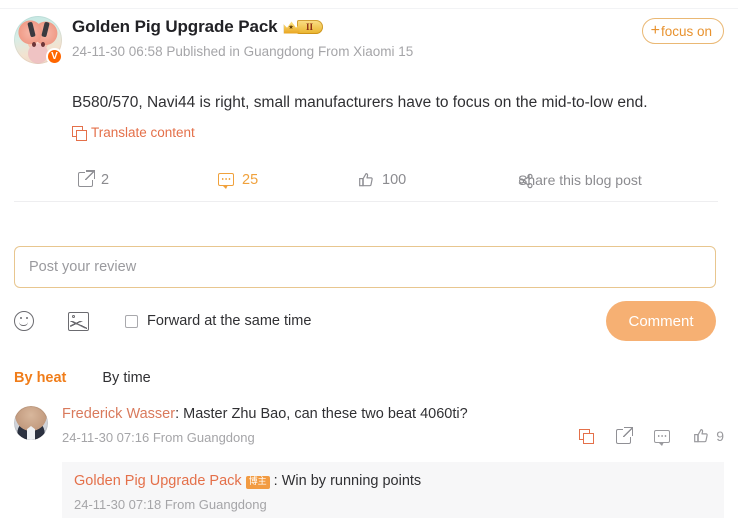 The height and width of the screenshot is (518, 738). Describe the element at coordinates (291, 27) in the screenshot. I see `star-icon` at that location.